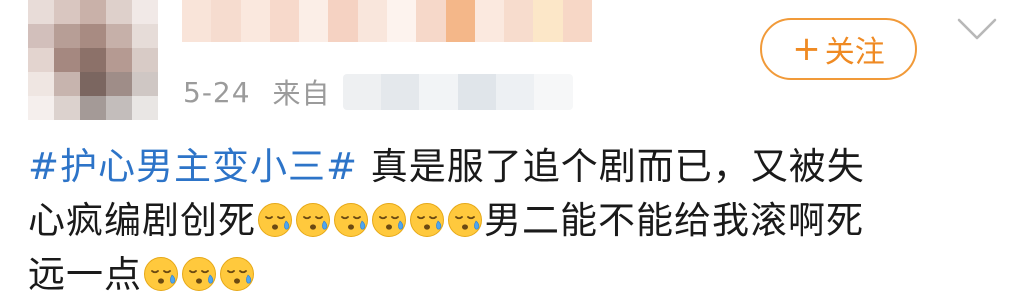  What do you see at coordinates (217, 92) in the screenshot?
I see `post-date: 5-24` at bounding box center [217, 92].